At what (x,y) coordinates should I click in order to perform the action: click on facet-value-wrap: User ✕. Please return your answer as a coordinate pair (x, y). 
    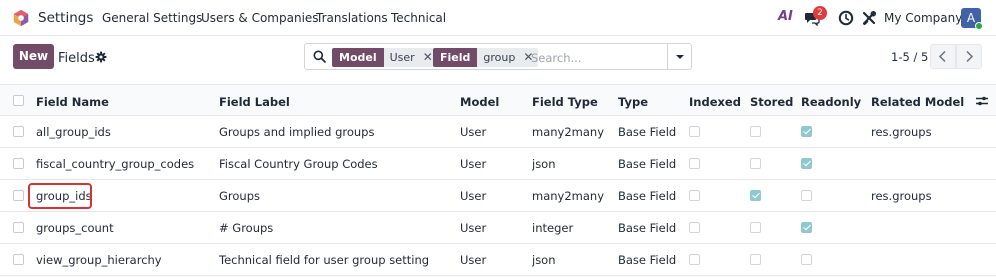
    Looking at the image, I should click on (410, 57).